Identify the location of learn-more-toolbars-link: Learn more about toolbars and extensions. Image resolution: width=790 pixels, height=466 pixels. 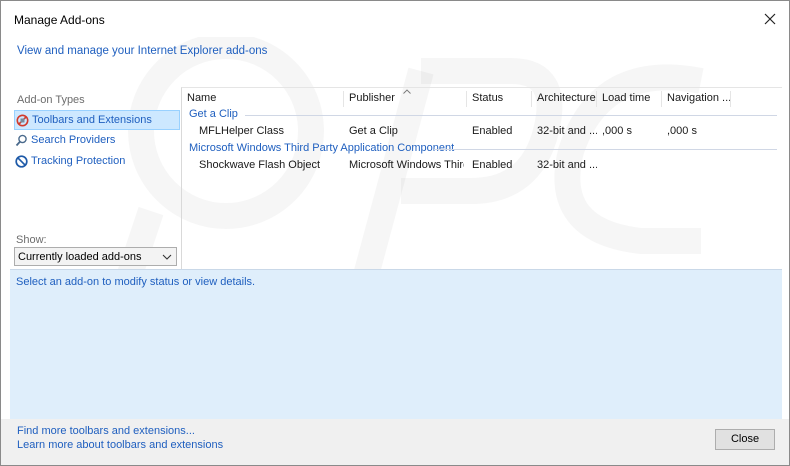
(120, 445).